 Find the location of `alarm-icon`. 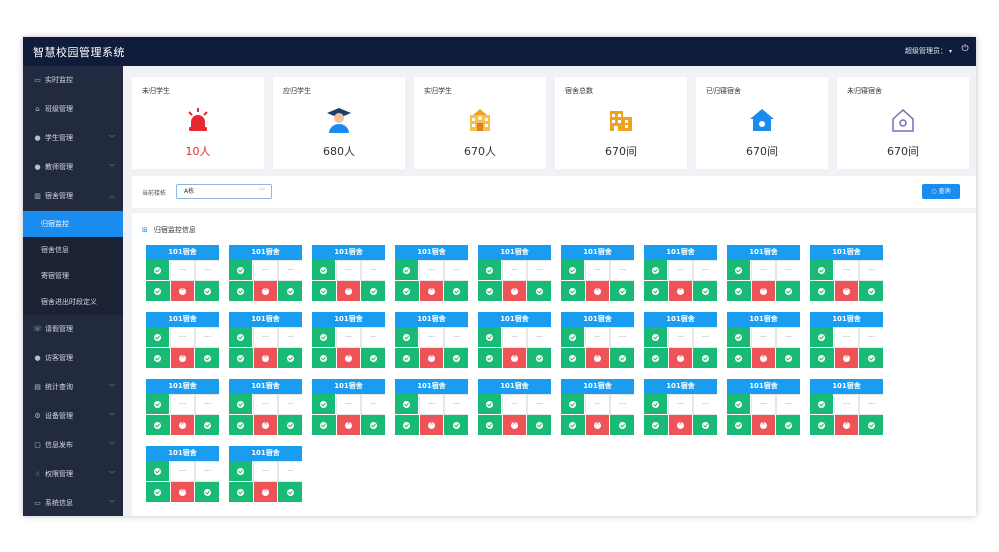

alarm-icon is located at coordinates (198, 122).